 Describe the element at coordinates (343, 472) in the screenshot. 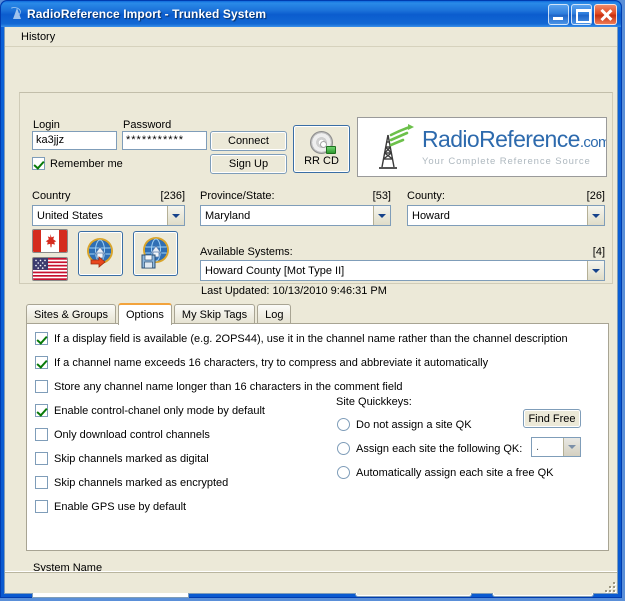

I see `radio-auto-qk-button` at that location.